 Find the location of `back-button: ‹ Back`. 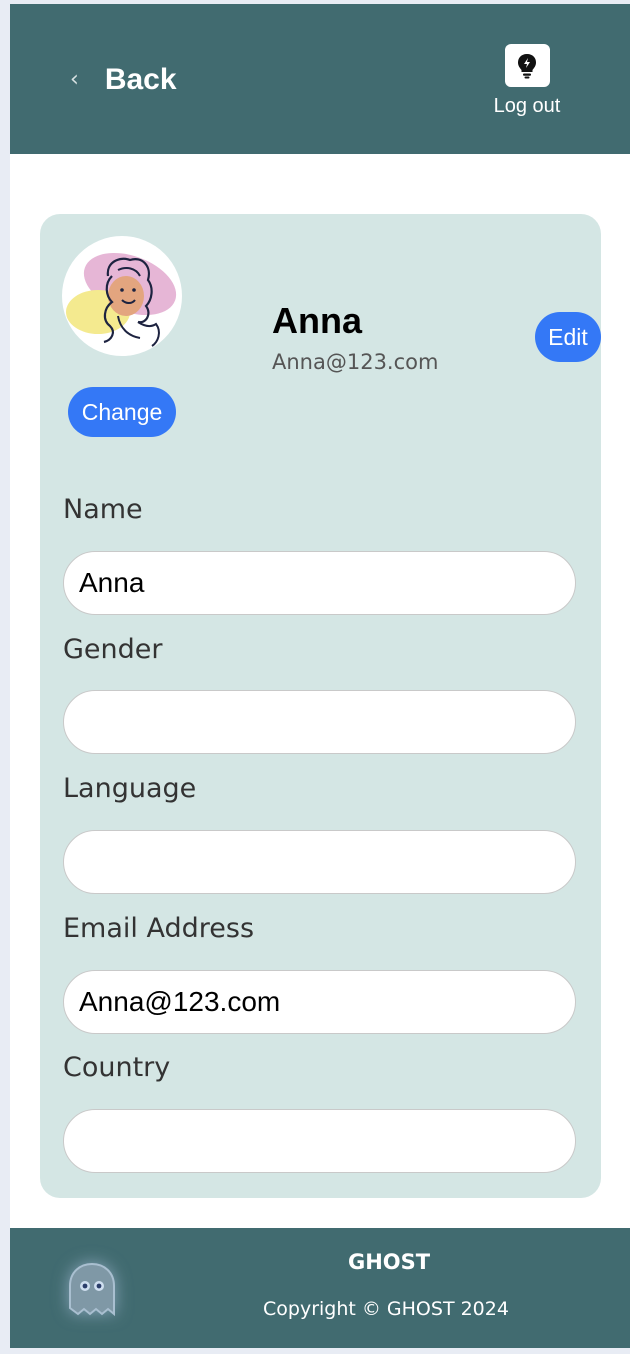

back-button: ‹ Back is located at coordinates (123, 80).